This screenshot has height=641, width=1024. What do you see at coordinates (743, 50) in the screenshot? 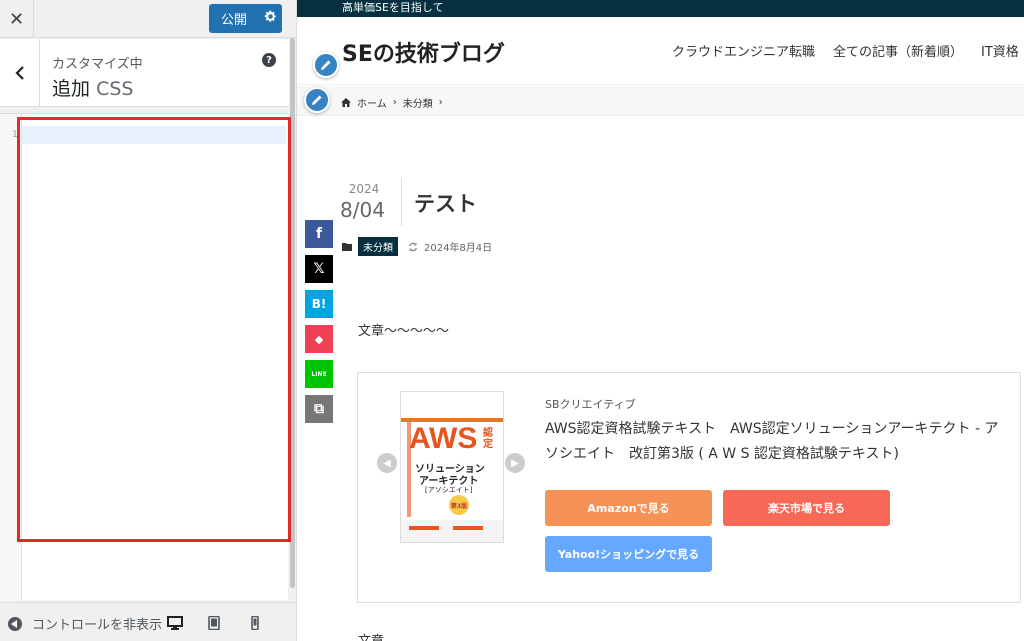
I see `nav-item-cloud: クラウドエンジニア転職` at bounding box center [743, 50].